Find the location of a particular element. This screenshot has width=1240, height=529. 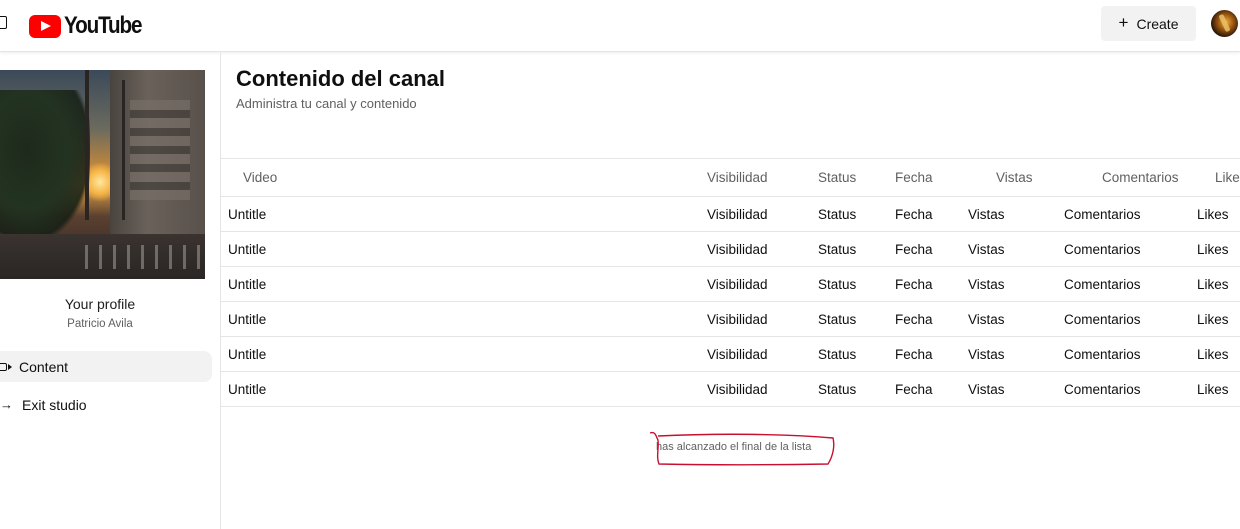

profile-title: Your profile is located at coordinates (100, 304).